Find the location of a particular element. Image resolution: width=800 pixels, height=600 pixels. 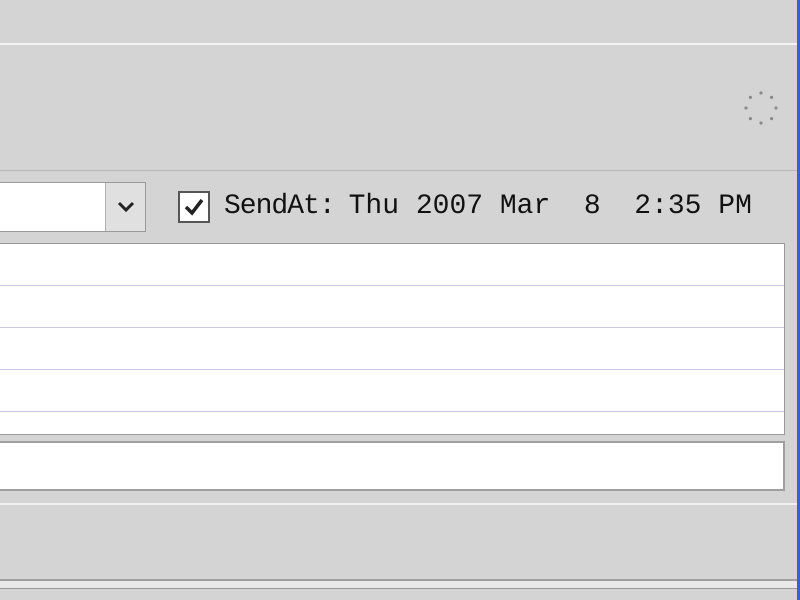

send-at-datetime: Thu 2007 Mar 8 2:35 PM is located at coordinates (550, 207).